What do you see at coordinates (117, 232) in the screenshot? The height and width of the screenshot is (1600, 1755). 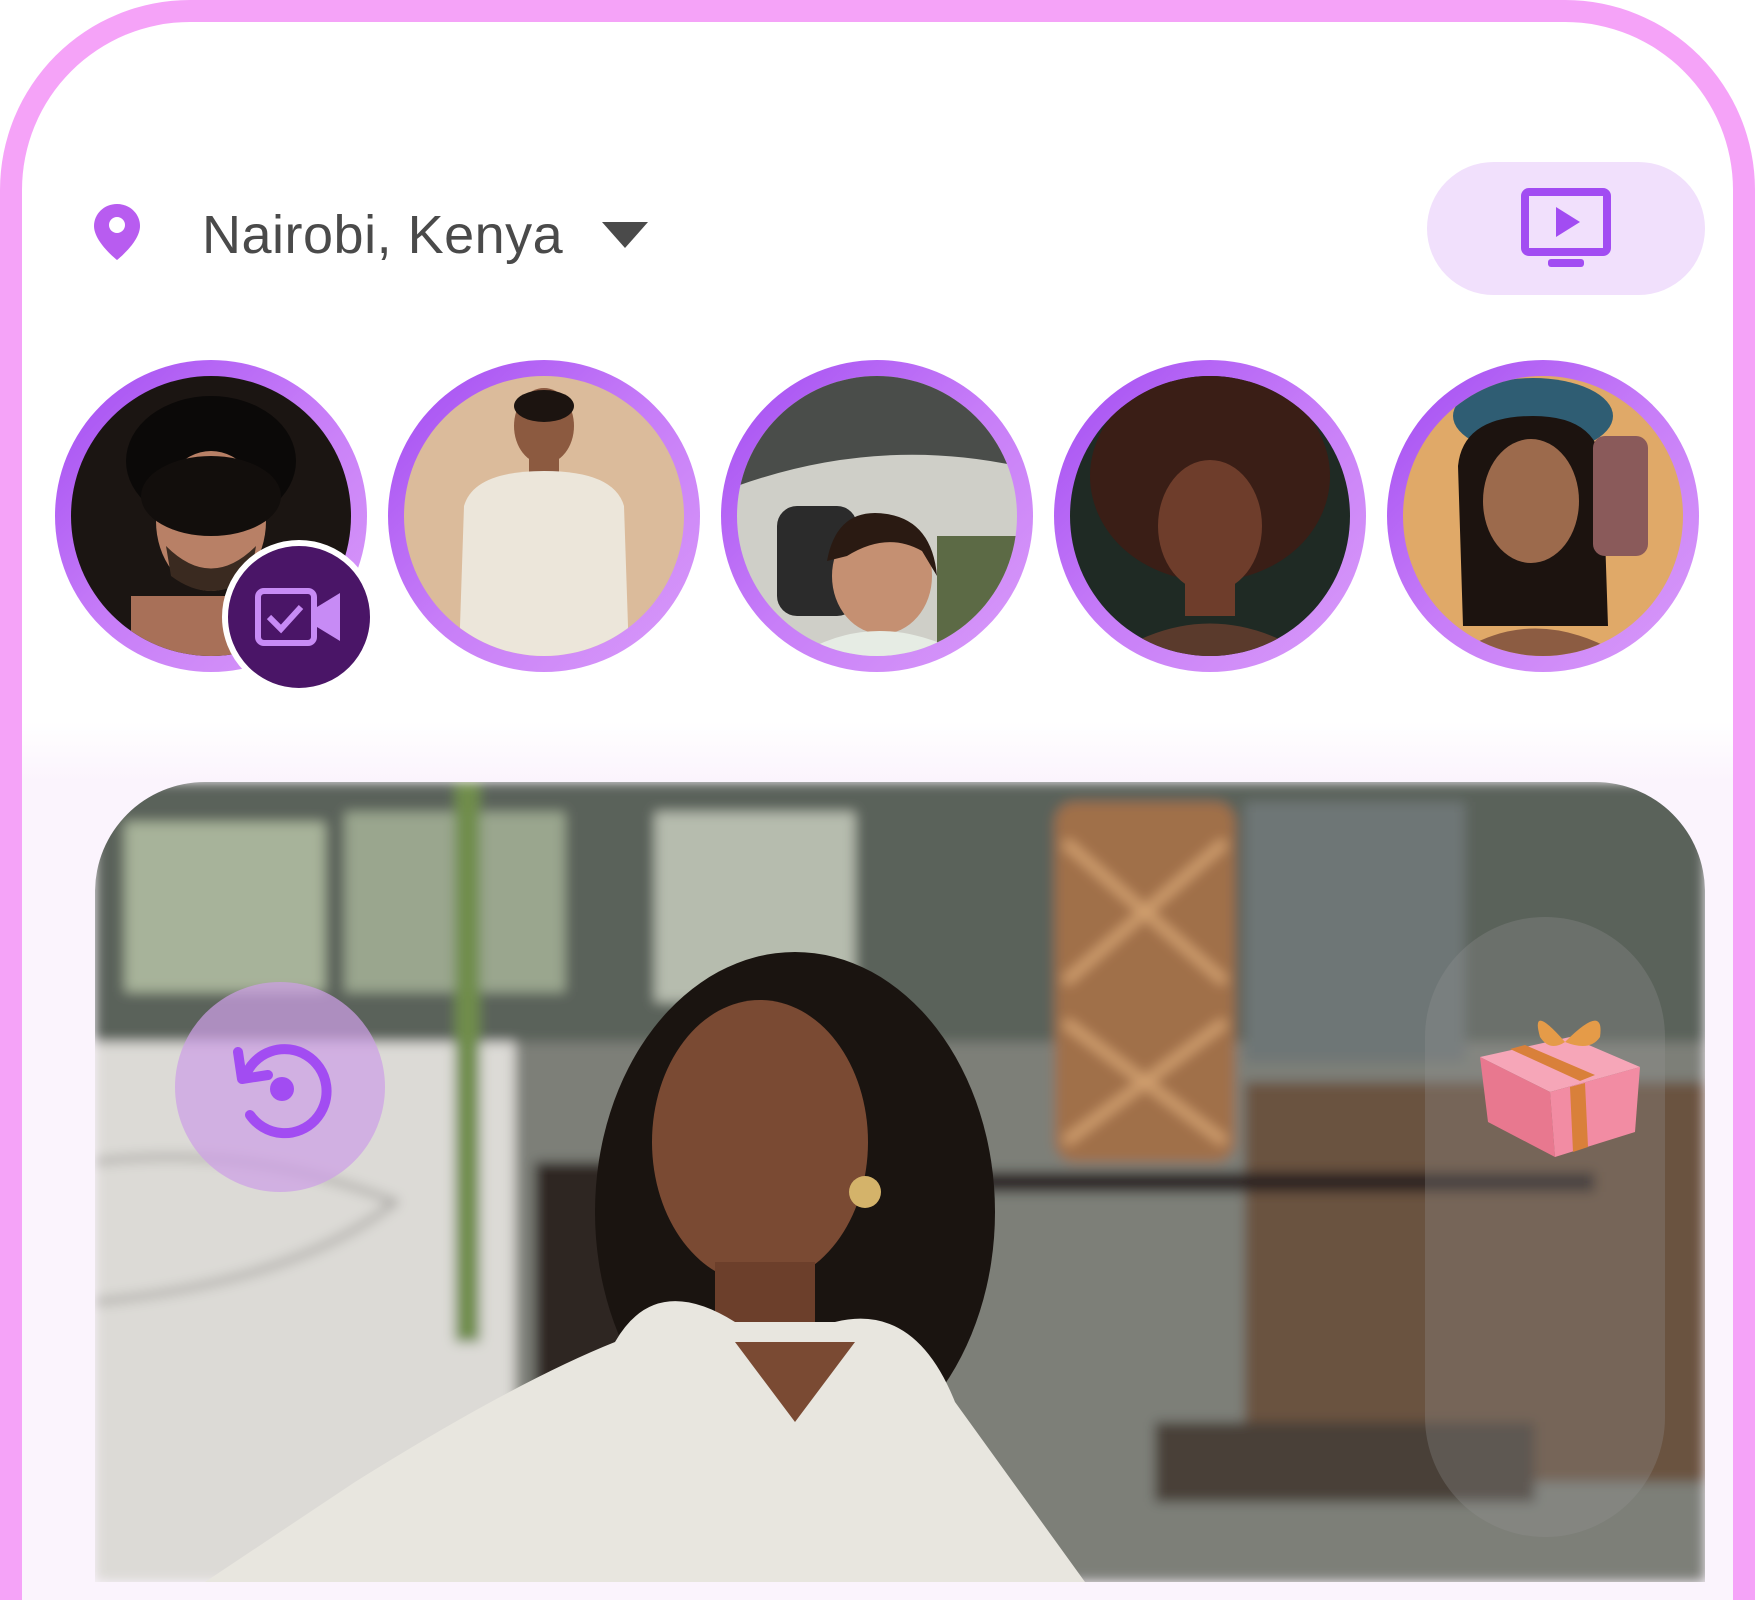 I see `location-pin-icon` at bounding box center [117, 232].